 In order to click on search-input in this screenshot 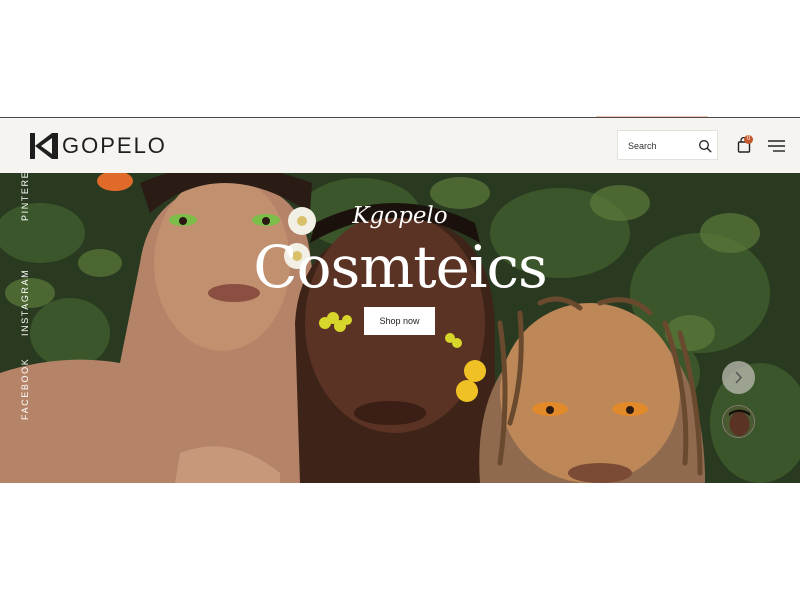, I will do `click(658, 146)`.